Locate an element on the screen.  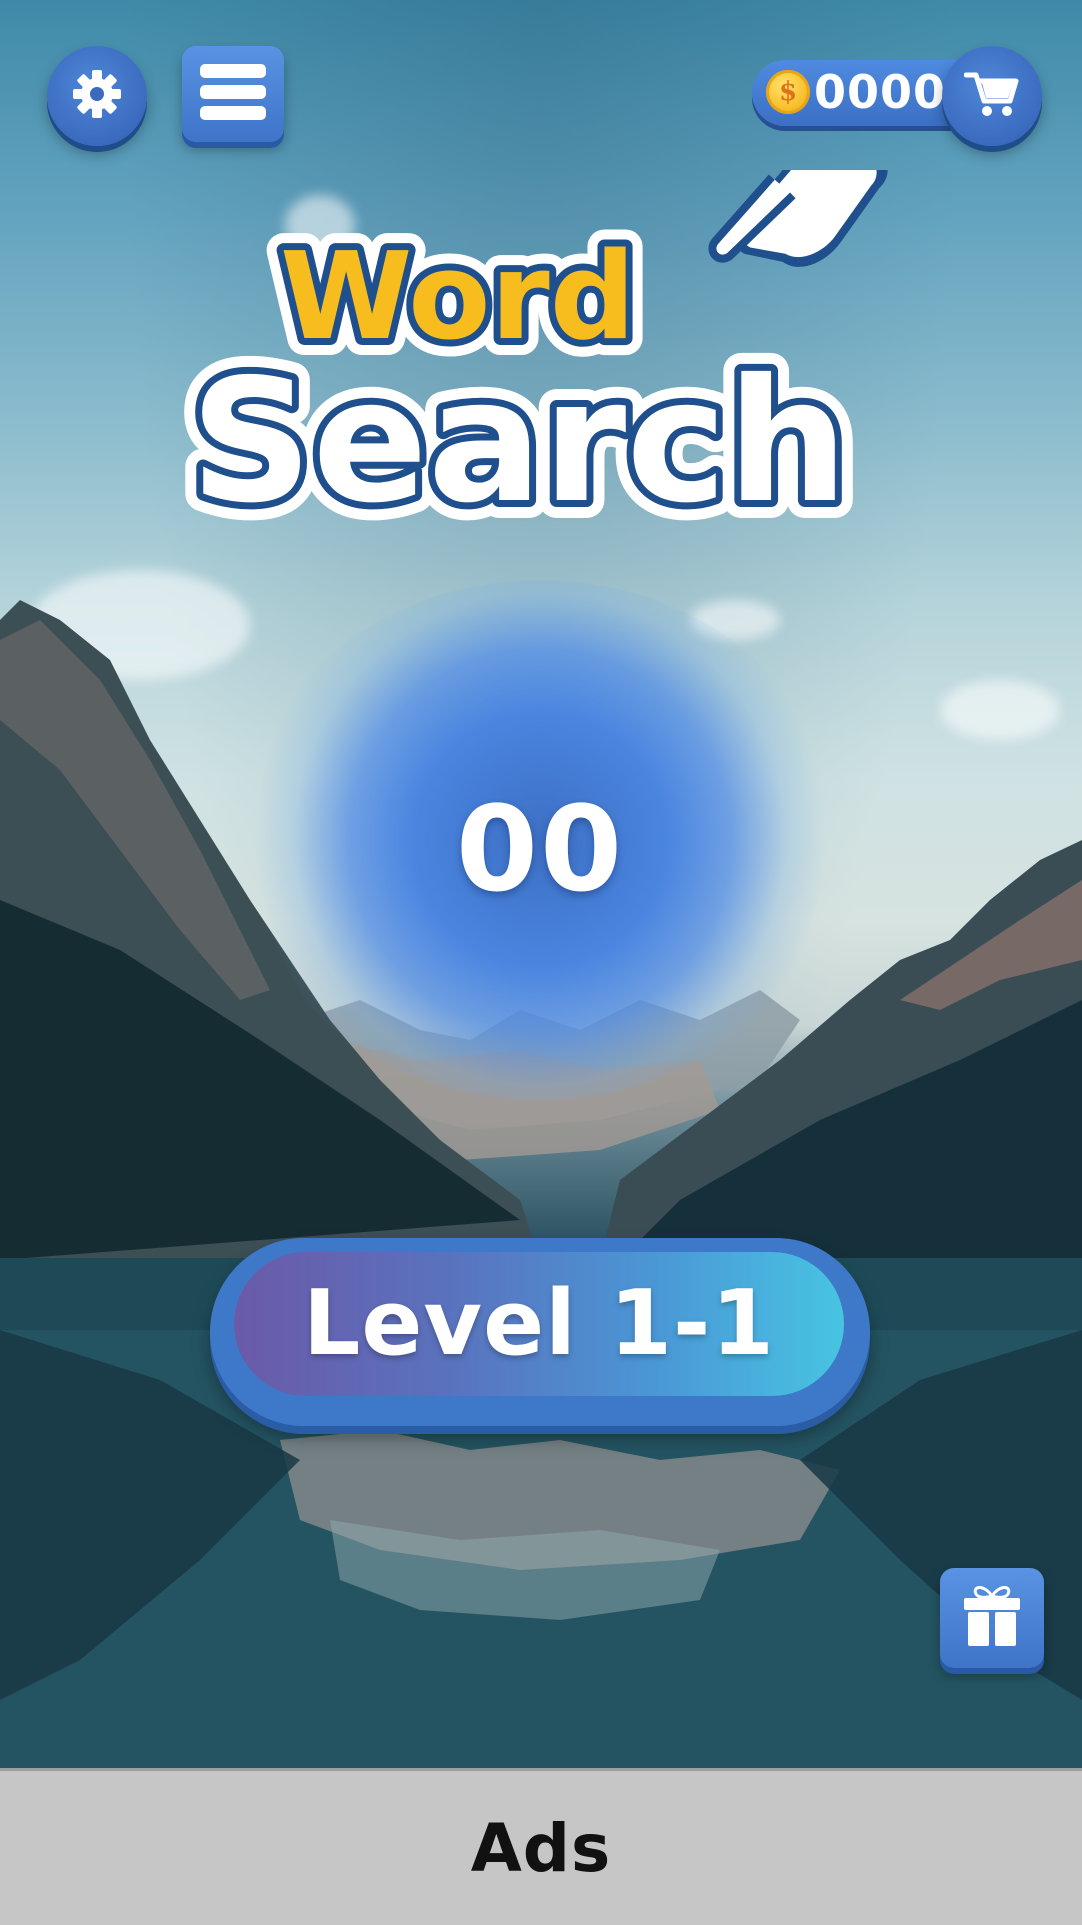
ads-banner: Ads is located at coordinates (541, 1846).